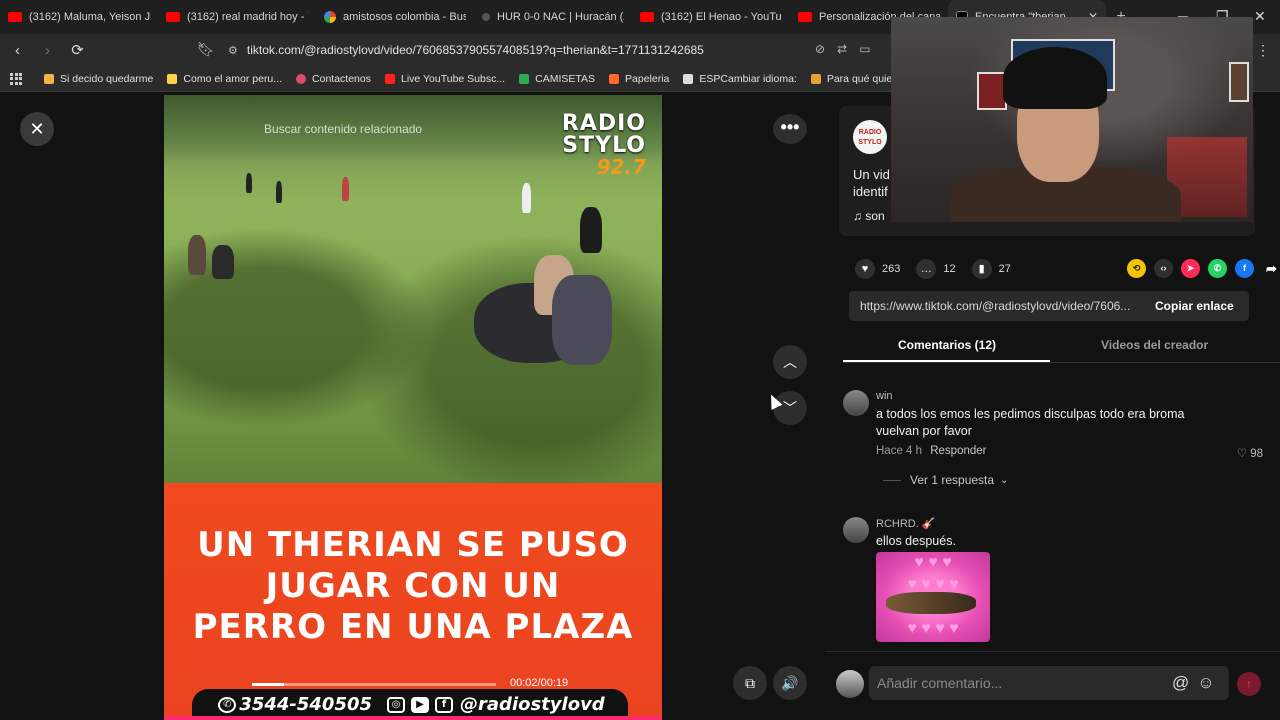 The image size is (1280, 720). Describe the element at coordinates (740, 79) in the screenshot. I see `bookmark-item: ESPCambiar idioma:` at that location.